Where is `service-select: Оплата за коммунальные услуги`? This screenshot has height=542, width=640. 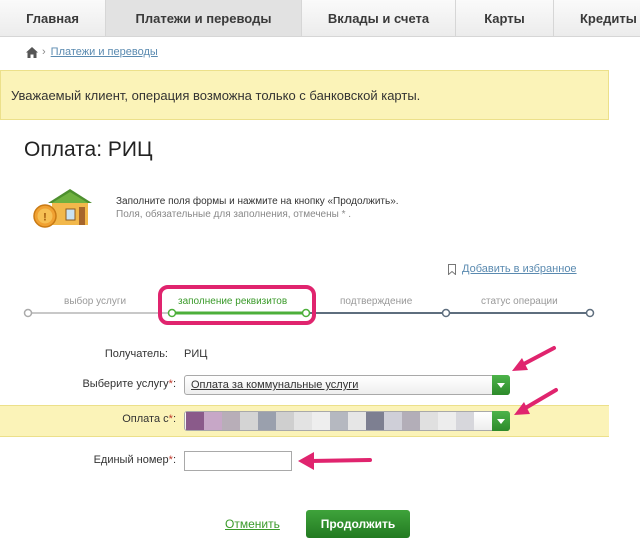 service-select: Оплата за коммунальные услуги is located at coordinates (347, 385).